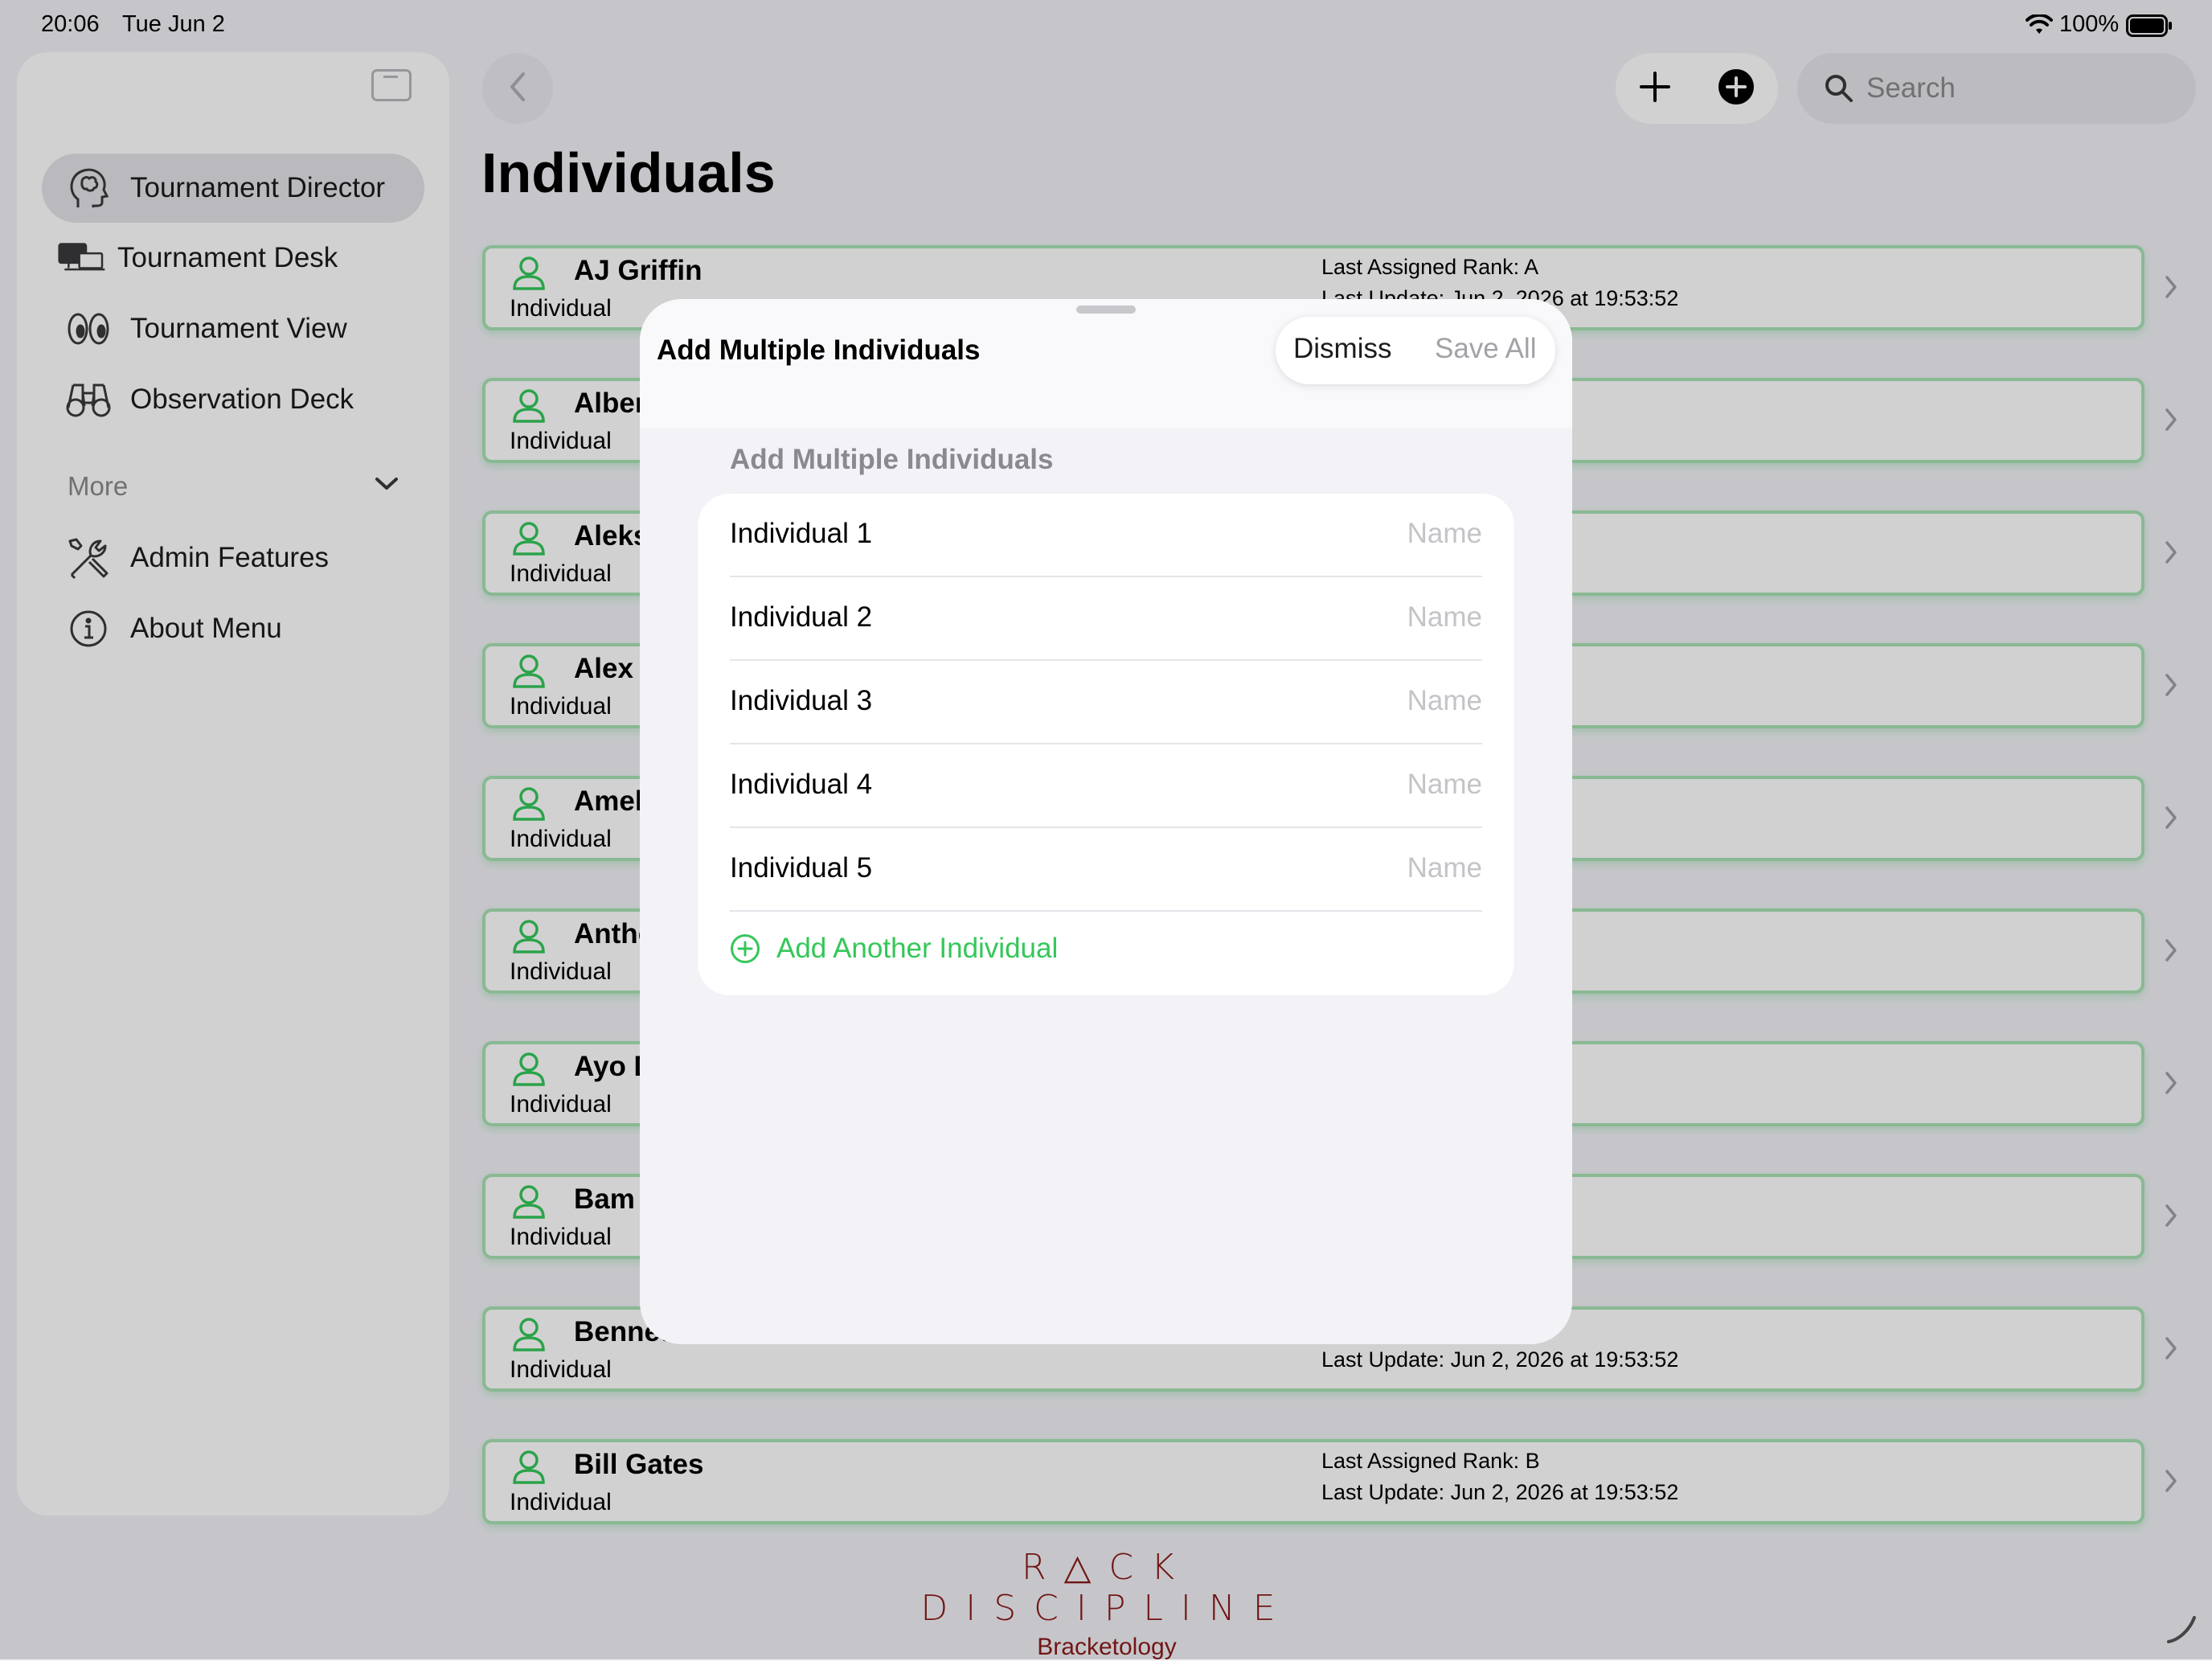 The height and width of the screenshot is (1661, 2212). I want to click on row-separator, so click(1106, 911).